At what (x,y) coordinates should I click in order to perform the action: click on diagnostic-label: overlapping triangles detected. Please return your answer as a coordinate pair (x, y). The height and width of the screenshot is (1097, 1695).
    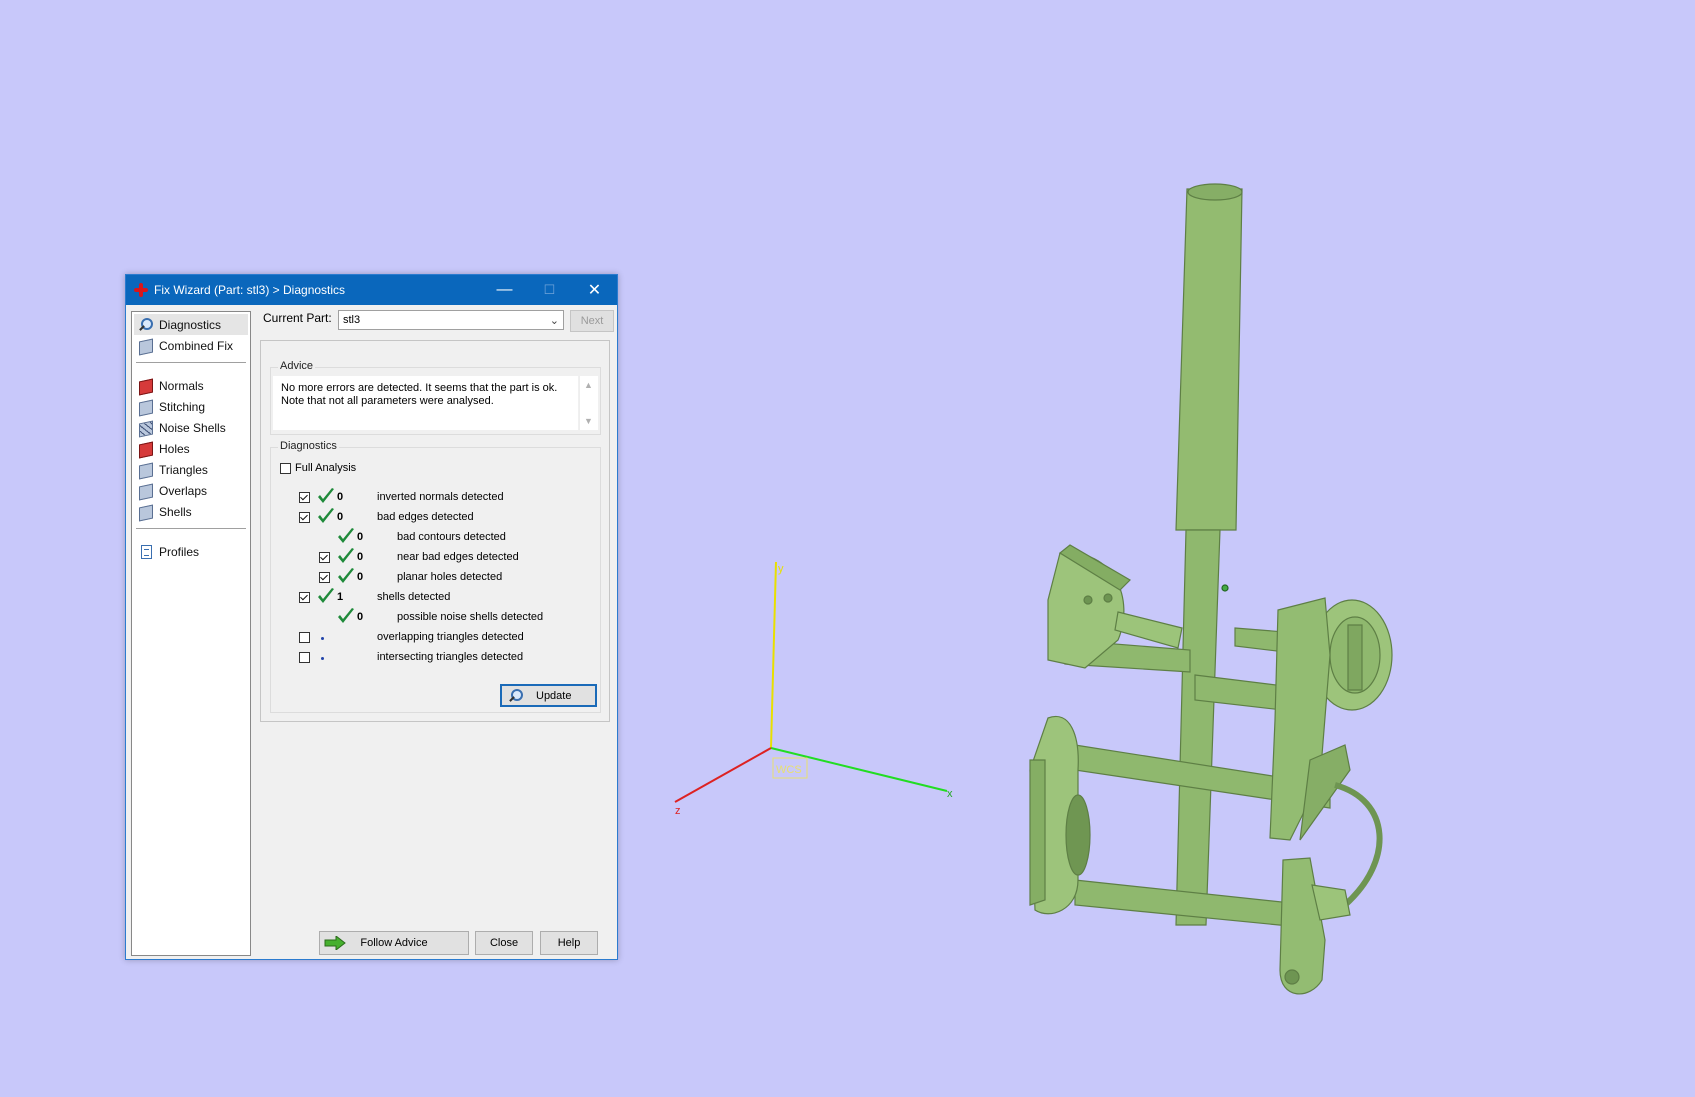
    Looking at the image, I should click on (450, 637).